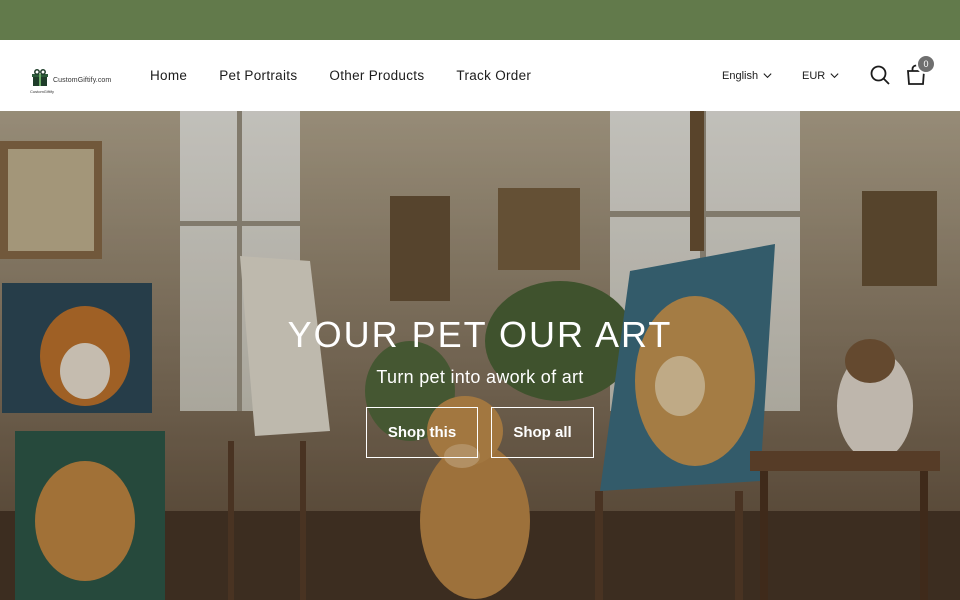 This screenshot has width=960, height=600. What do you see at coordinates (480, 334) in the screenshot?
I see `hero-heading: YOUR PET OUR ART` at bounding box center [480, 334].